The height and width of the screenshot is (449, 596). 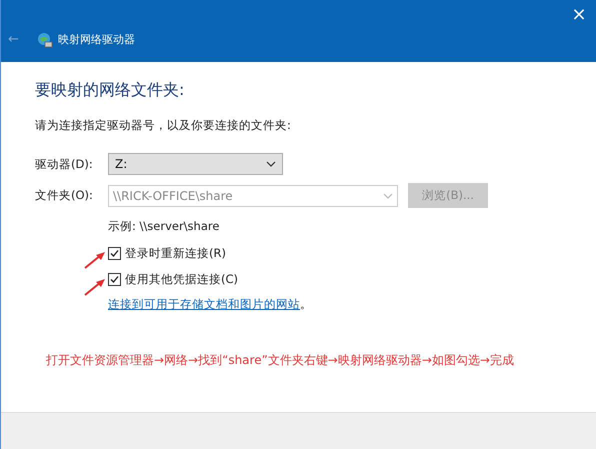 What do you see at coordinates (195, 164) in the screenshot?
I see `drive-dropdown: Z:` at bounding box center [195, 164].